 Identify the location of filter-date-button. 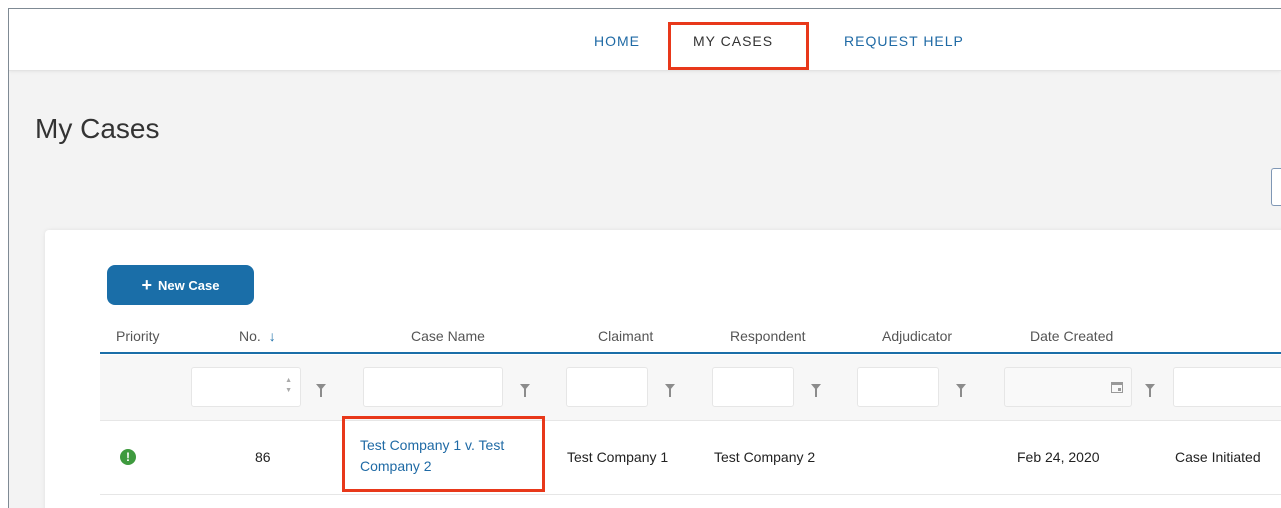
(1150, 387).